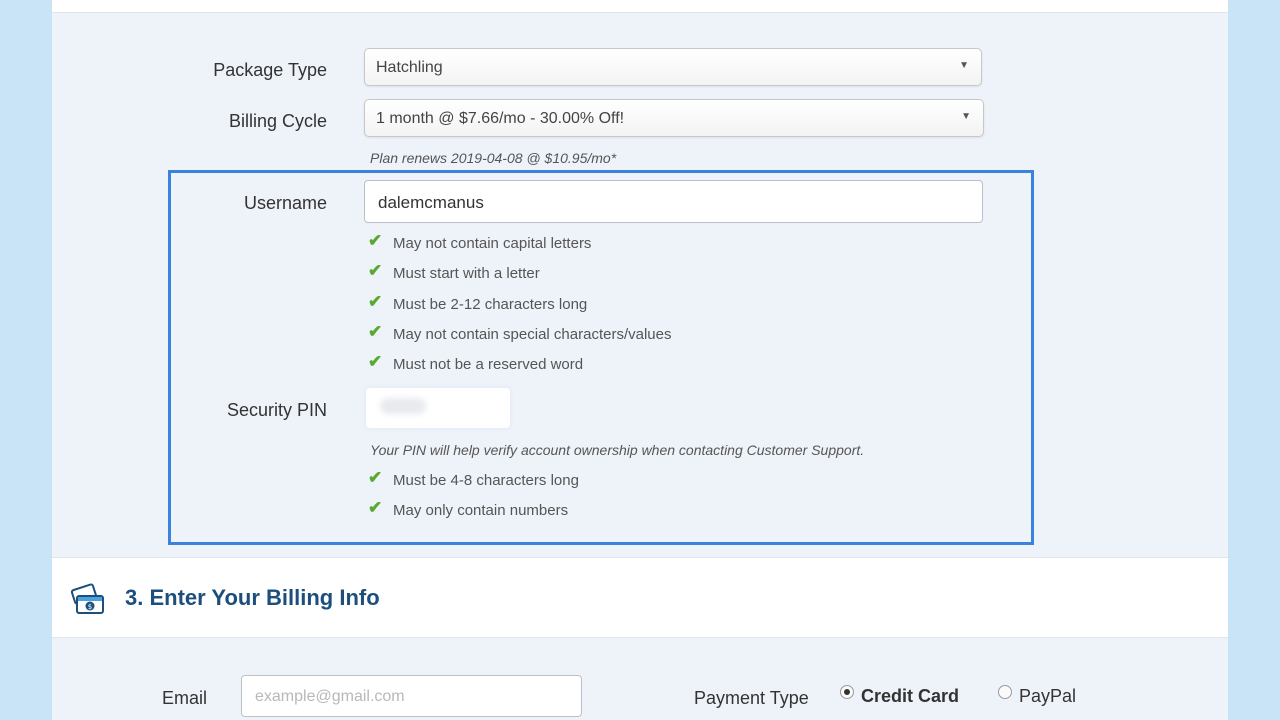 This screenshot has height=720, width=1280. I want to click on rule-text: May only contain numbers, so click(481, 510).